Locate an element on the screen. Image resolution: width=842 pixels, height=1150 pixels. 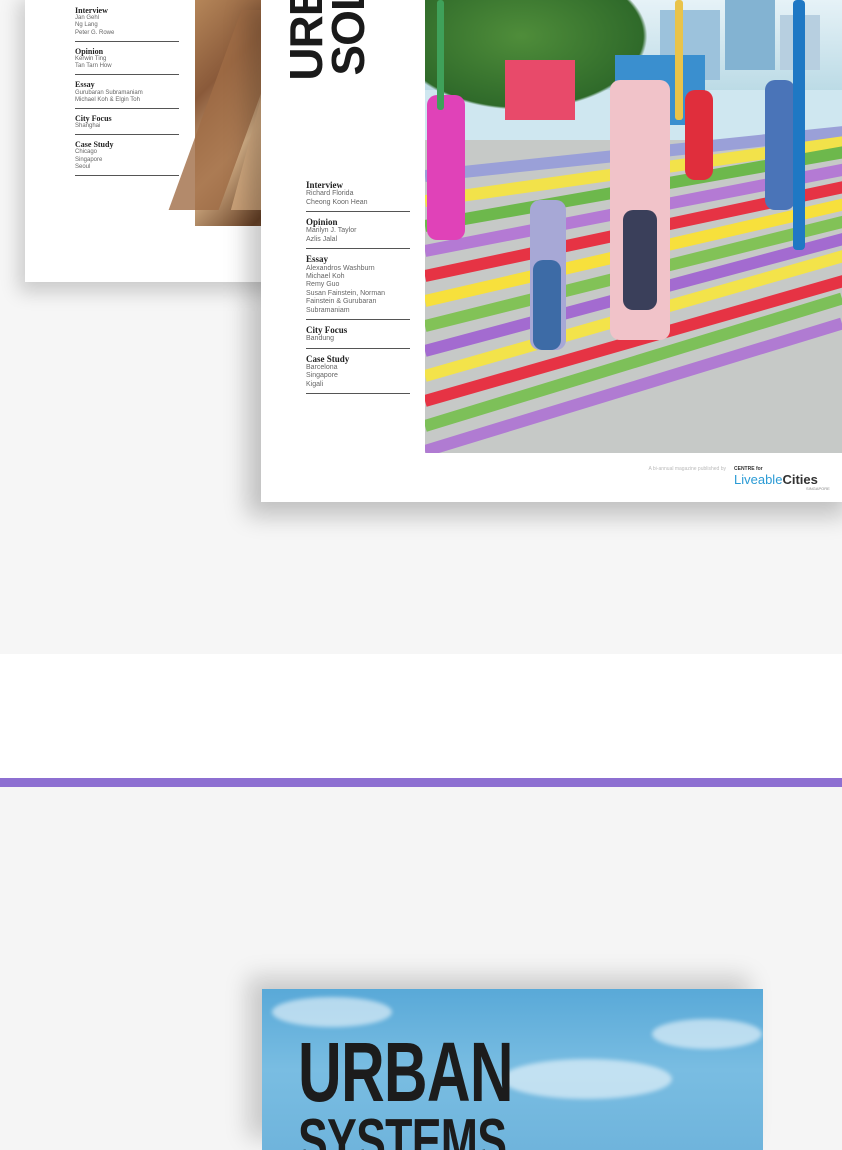
contents-item: Cheong Koon Hean is located at coordinates (337, 202).